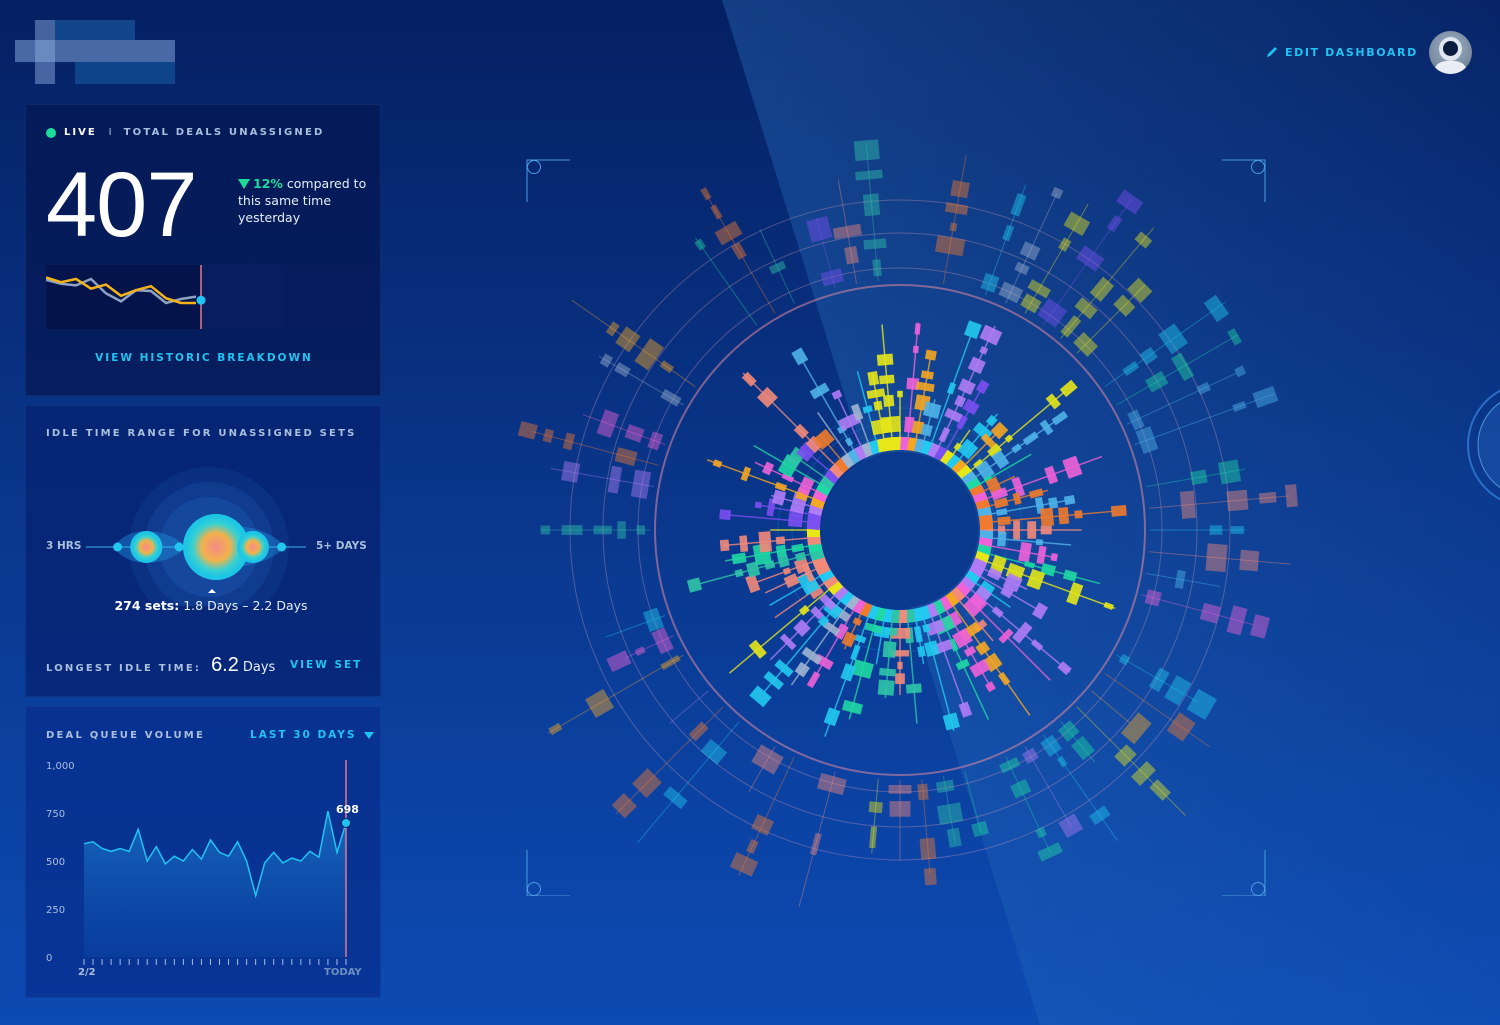 The height and width of the screenshot is (1025, 1500). What do you see at coordinates (215, 884) in the screenshot?
I see `area-fill` at bounding box center [215, 884].